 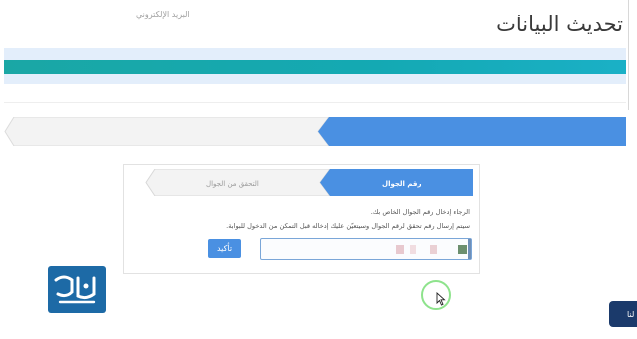 What do you see at coordinates (628, 55) in the screenshot?
I see `edge-divider` at bounding box center [628, 55].